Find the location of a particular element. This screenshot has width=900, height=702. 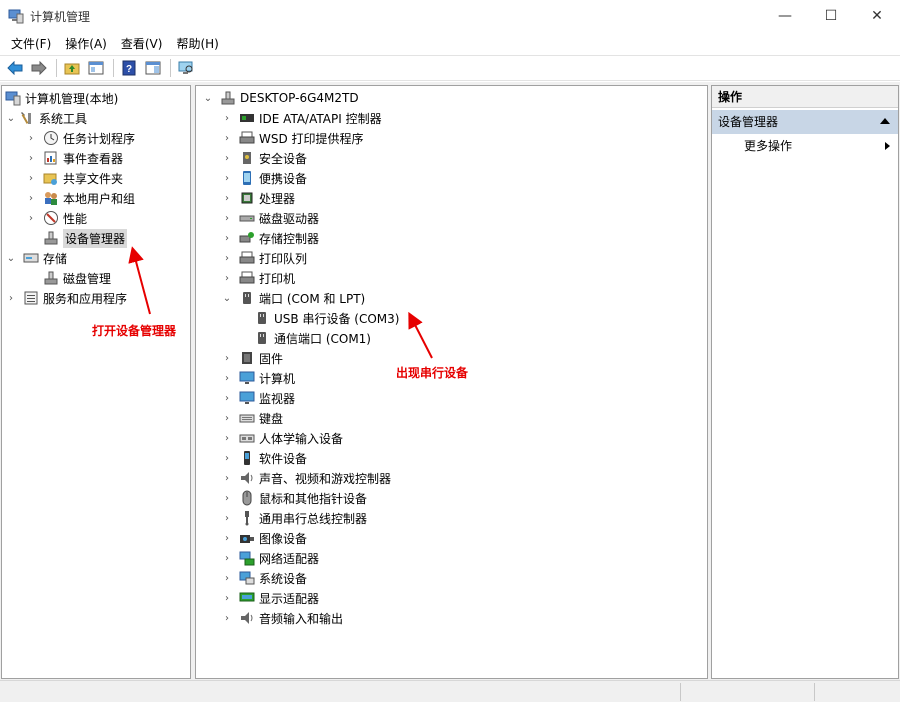

menu-view: 查看(V) is located at coordinates (142, 44).